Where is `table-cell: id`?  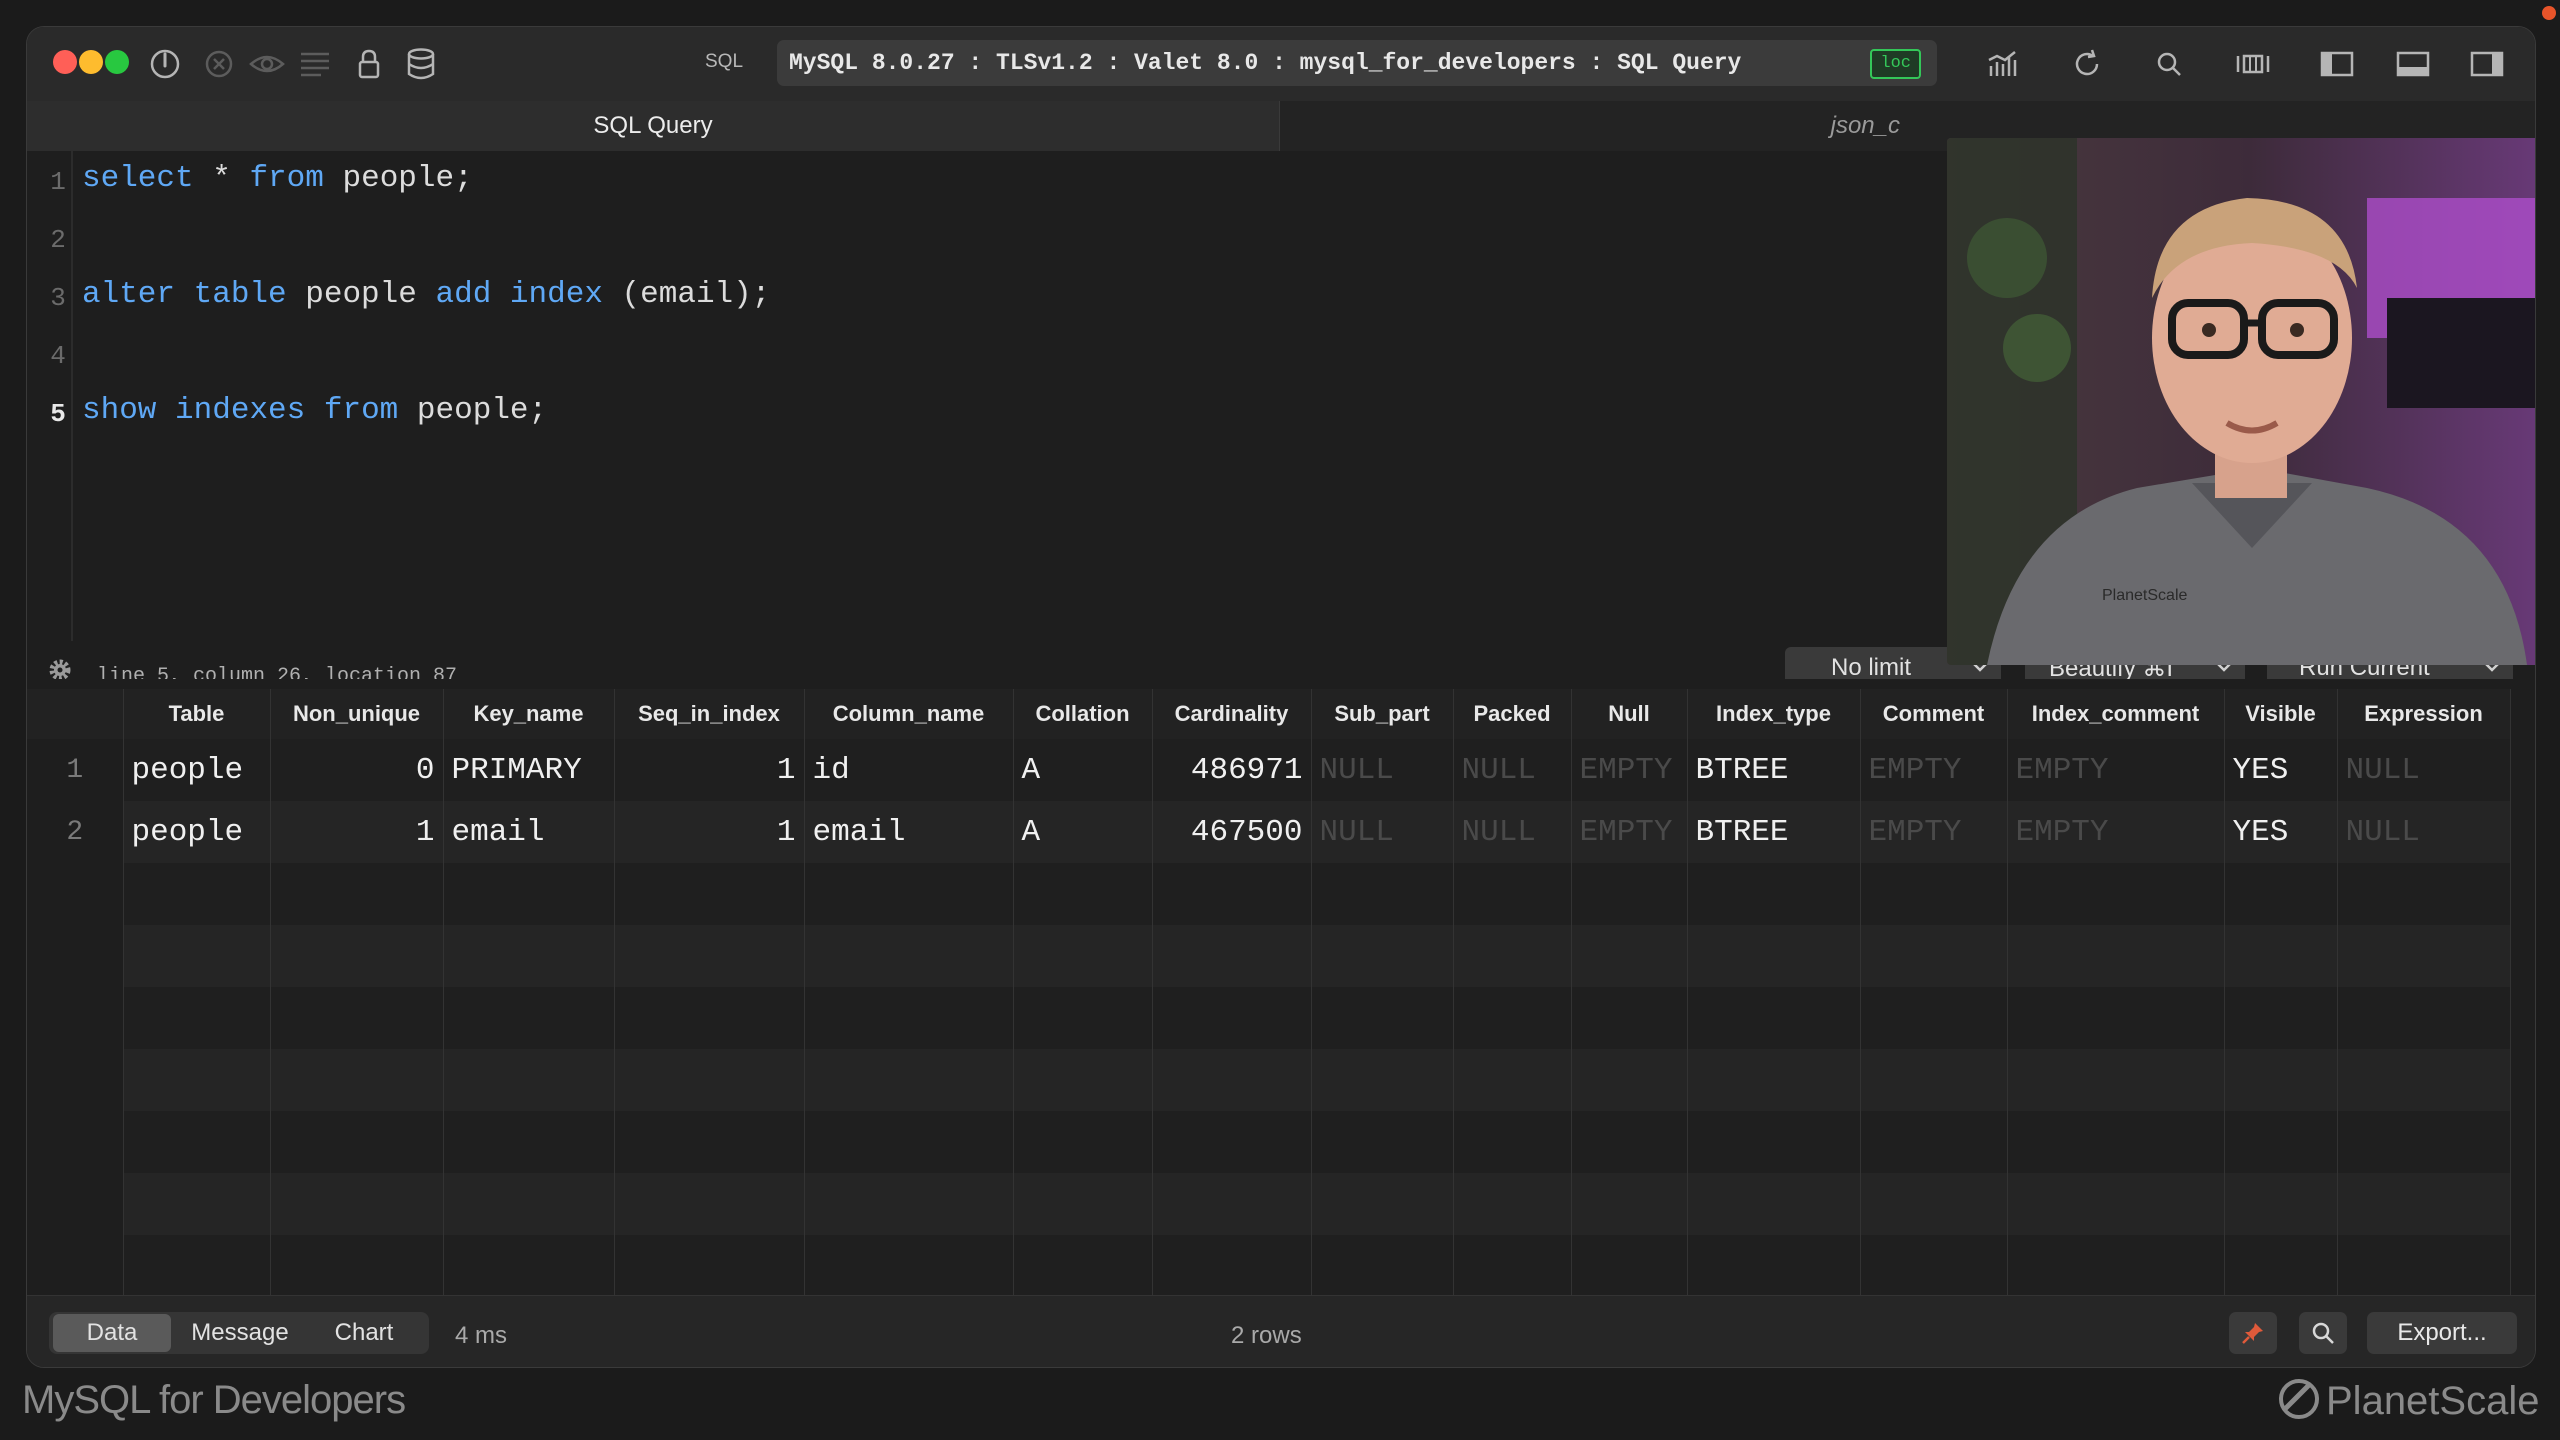
table-cell: id is located at coordinates (909, 770).